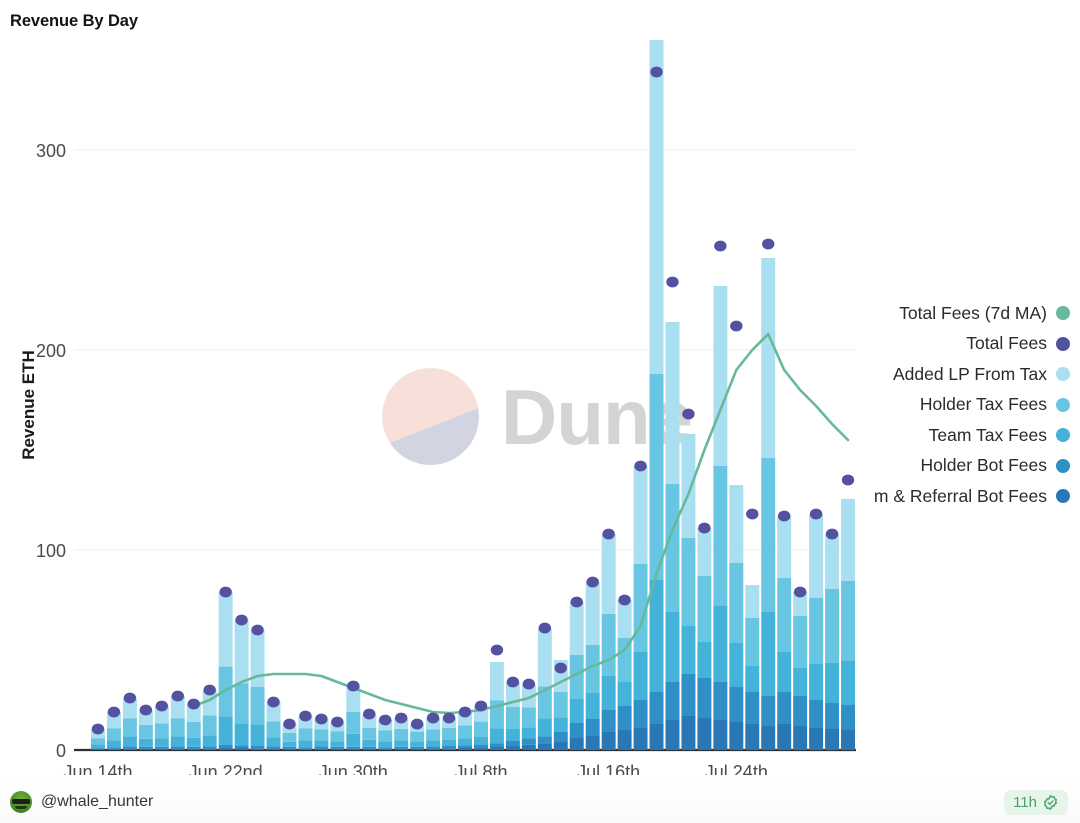 This screenshot has height=823, width=1080. I want to click on legend-item: Holder Tax Fees, so click(965, 405).